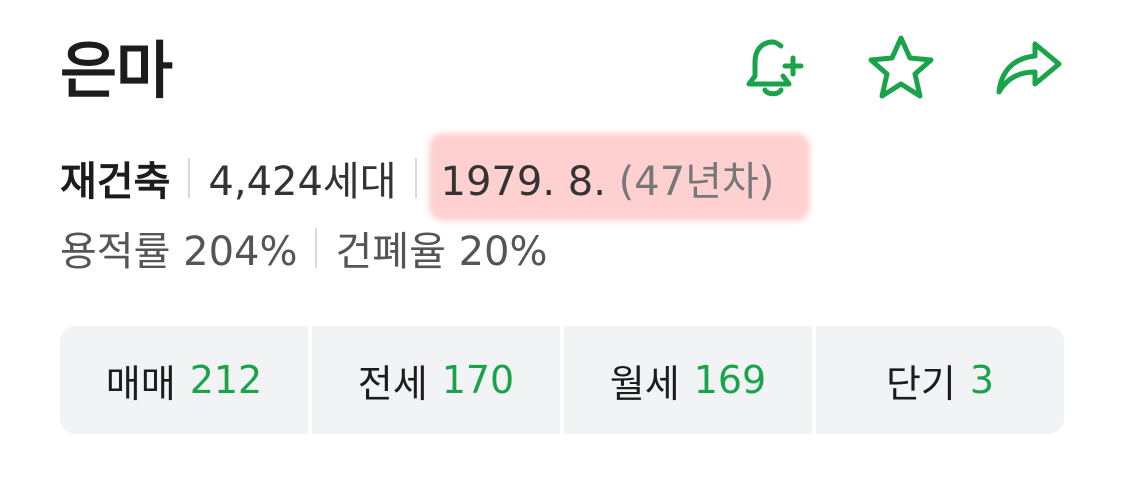 This screenshot has width=1125, height=481. What do you see at coordinates (478, 380) in the screenshot?
I see `tab-count: 170` at bounding box center [478, 380].